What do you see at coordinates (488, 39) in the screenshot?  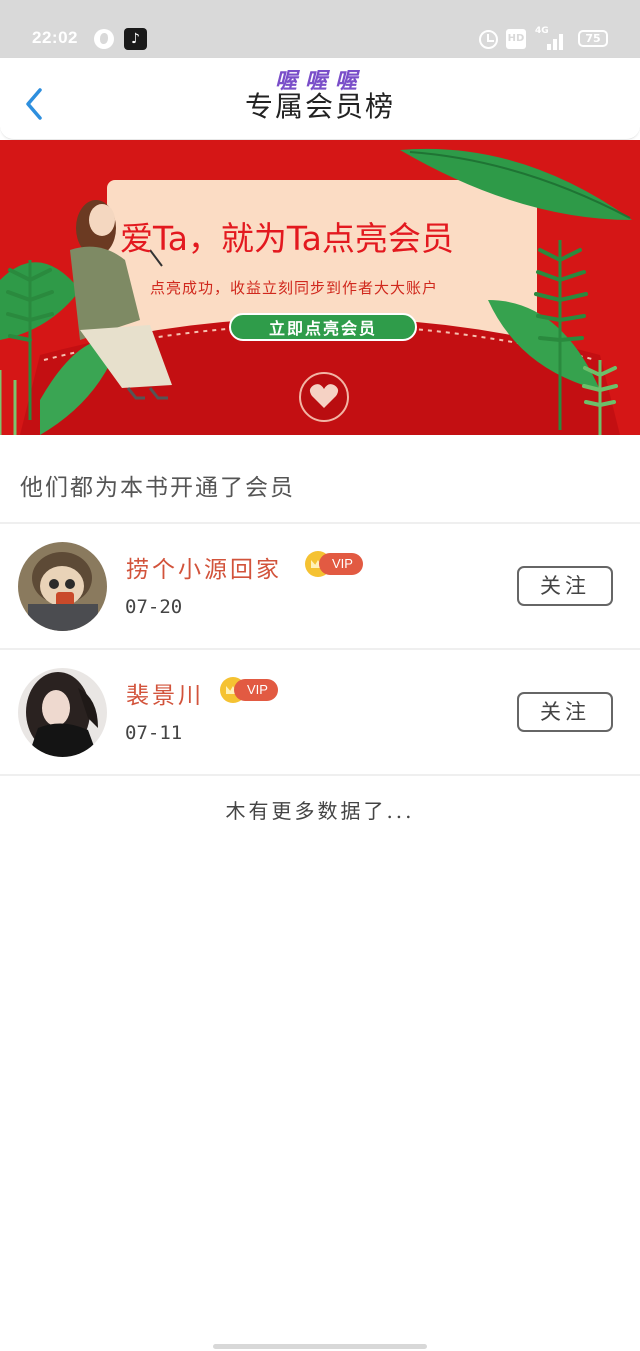 I see `alarm-icon` at bounding box center [488, 39].